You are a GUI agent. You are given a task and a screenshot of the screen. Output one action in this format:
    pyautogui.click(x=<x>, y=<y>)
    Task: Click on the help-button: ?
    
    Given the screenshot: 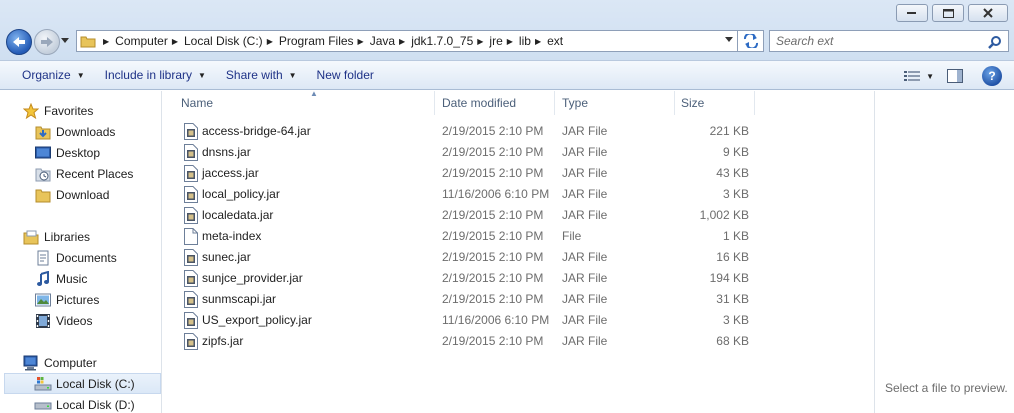 What is the action you would take?
    pyautogui.click(x=992, y=76)
    